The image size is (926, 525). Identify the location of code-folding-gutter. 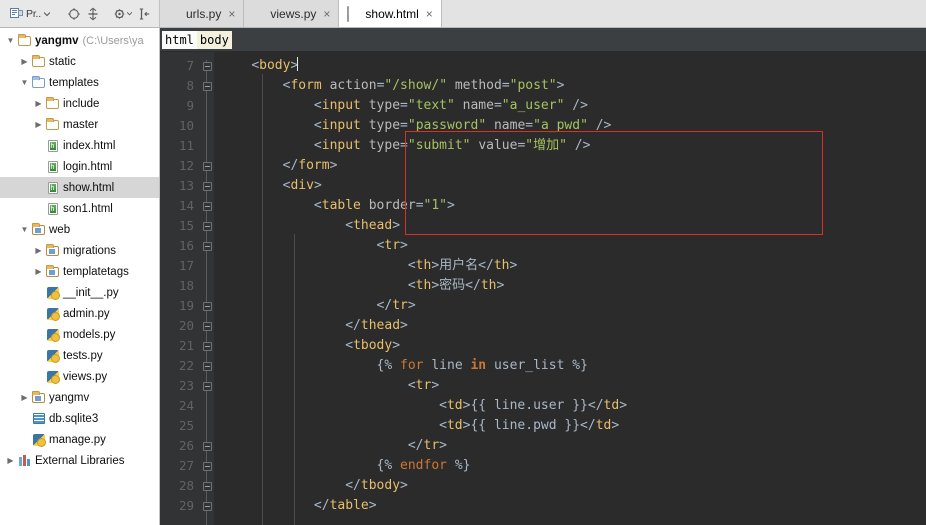
(207, 288).